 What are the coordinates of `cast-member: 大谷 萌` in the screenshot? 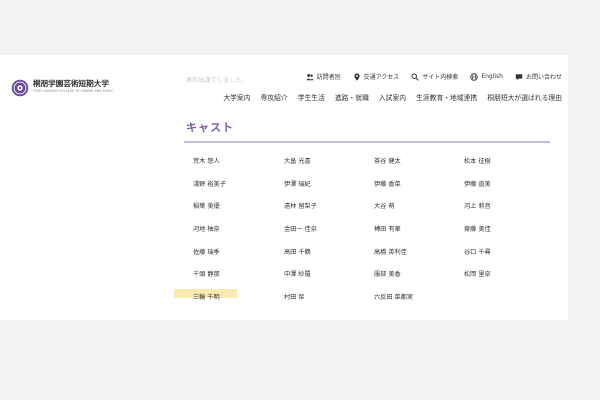 It's located at (384, 207).